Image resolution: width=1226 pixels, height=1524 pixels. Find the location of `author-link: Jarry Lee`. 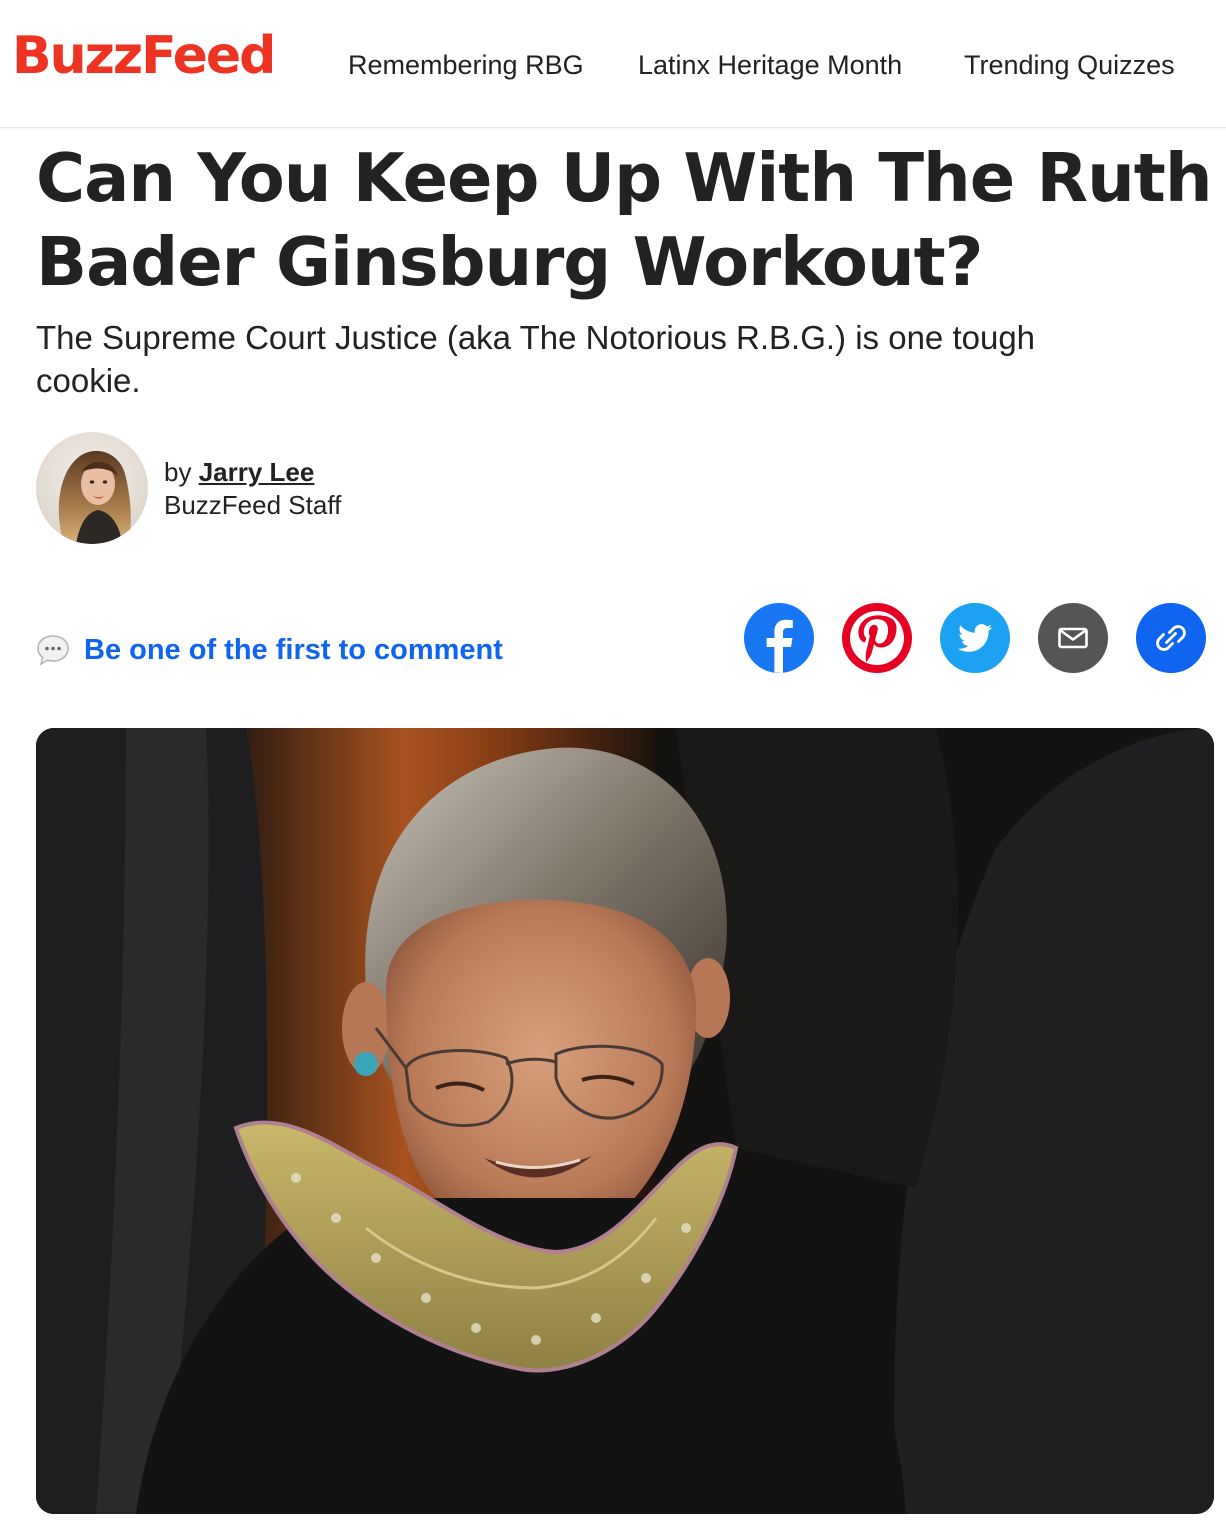

author-link: Jarry Lee is located at coordinates (257, 472).